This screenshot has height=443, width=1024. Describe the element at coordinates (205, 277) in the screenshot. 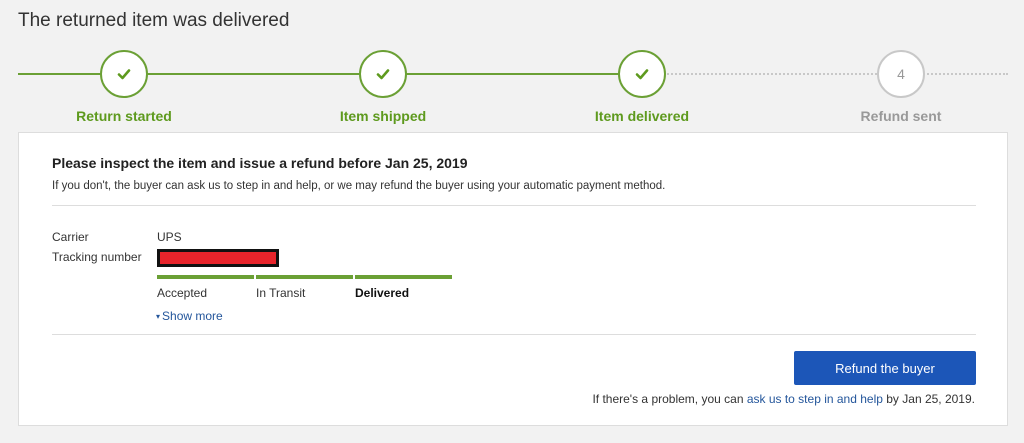

I see `status-bar-accepted` at that location.